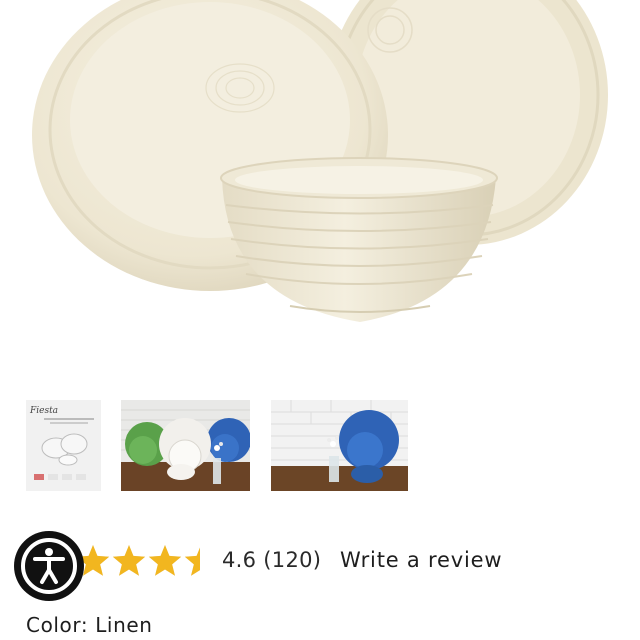 The height and width of the screenshot is (640, 640). Describe the element at coordinates (239, 560) in the screenshot. I see `rating-value: 4.6` at that location.